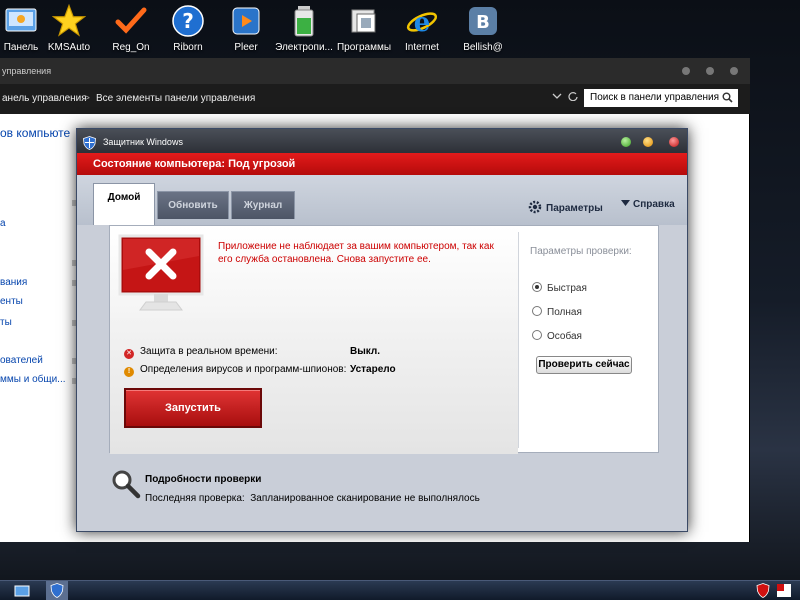  What do you see at coordinates (564, 336) in the screenshot?
I see `radio-label: Особая` at bounding box center [564, 336].